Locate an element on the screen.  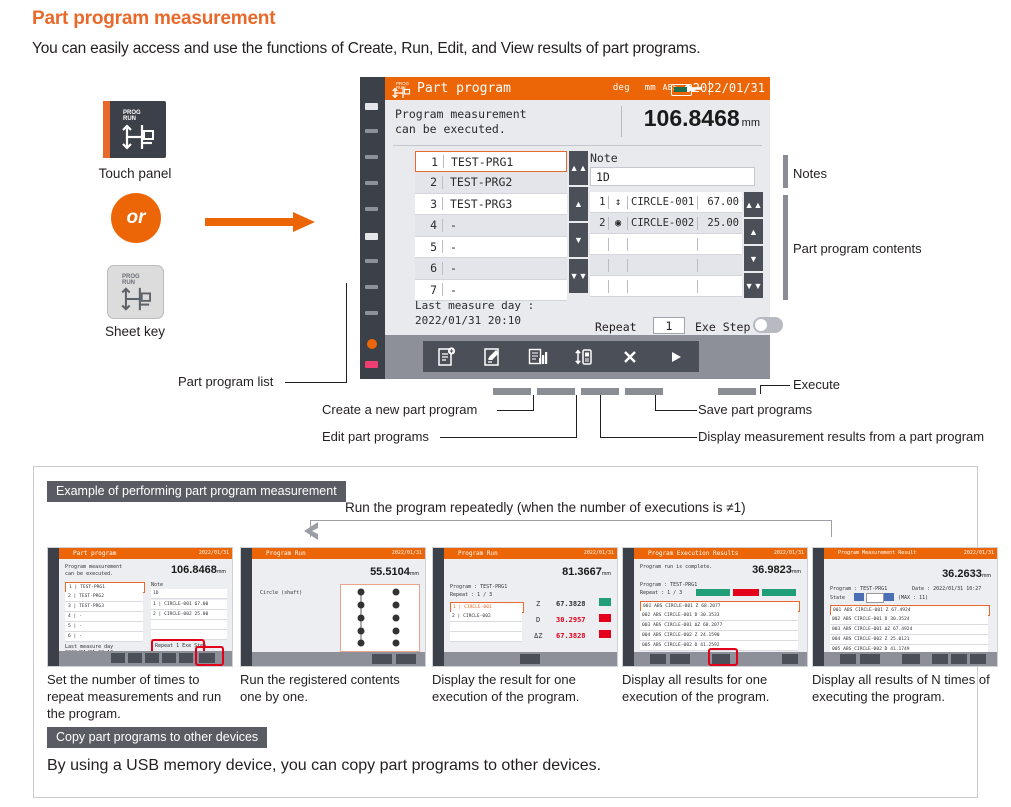
marker-edit is located at coordinates (556, 391).